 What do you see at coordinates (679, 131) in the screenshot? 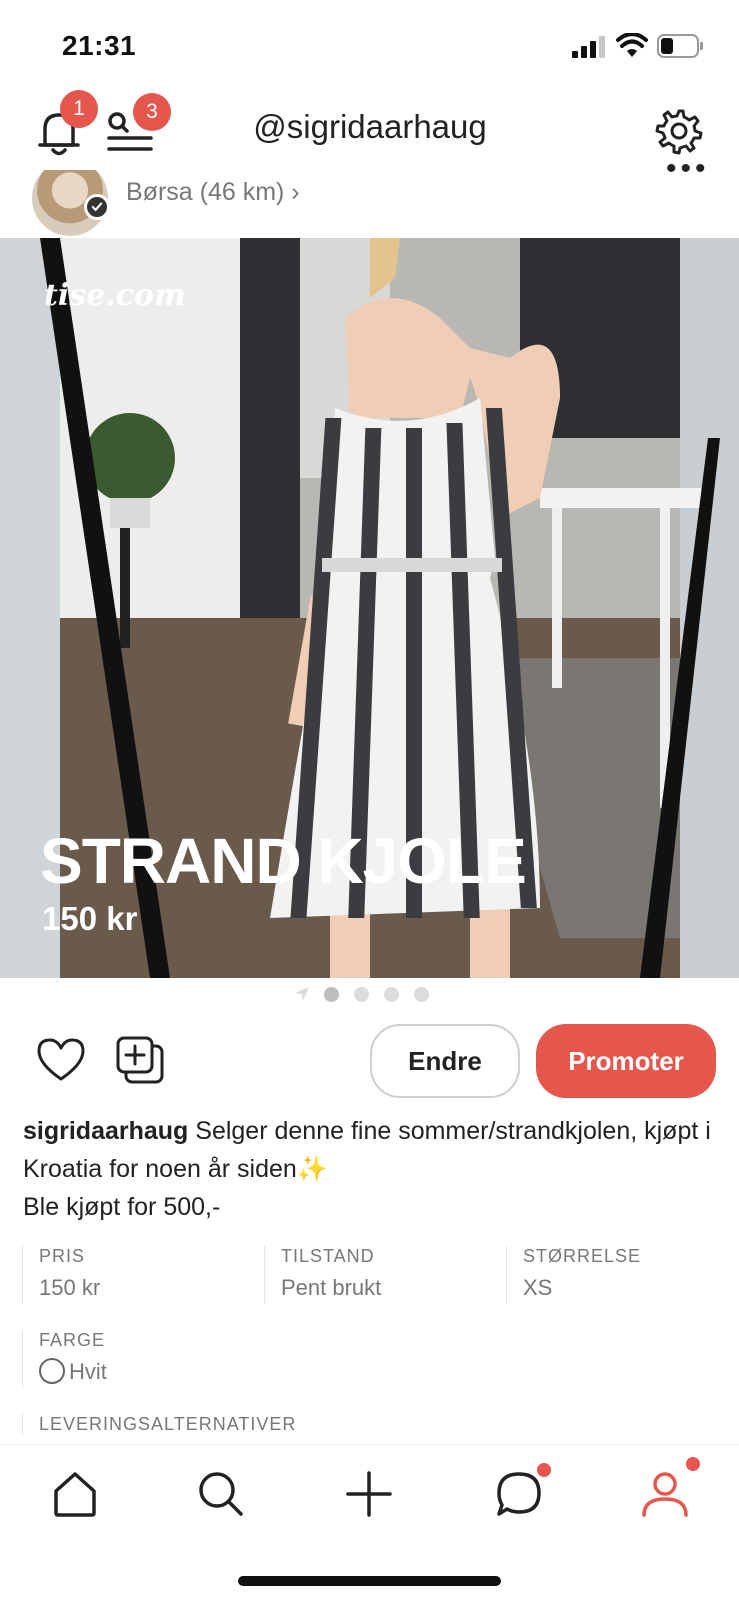
I see `gear-icon` at bounding box center [679, 131].